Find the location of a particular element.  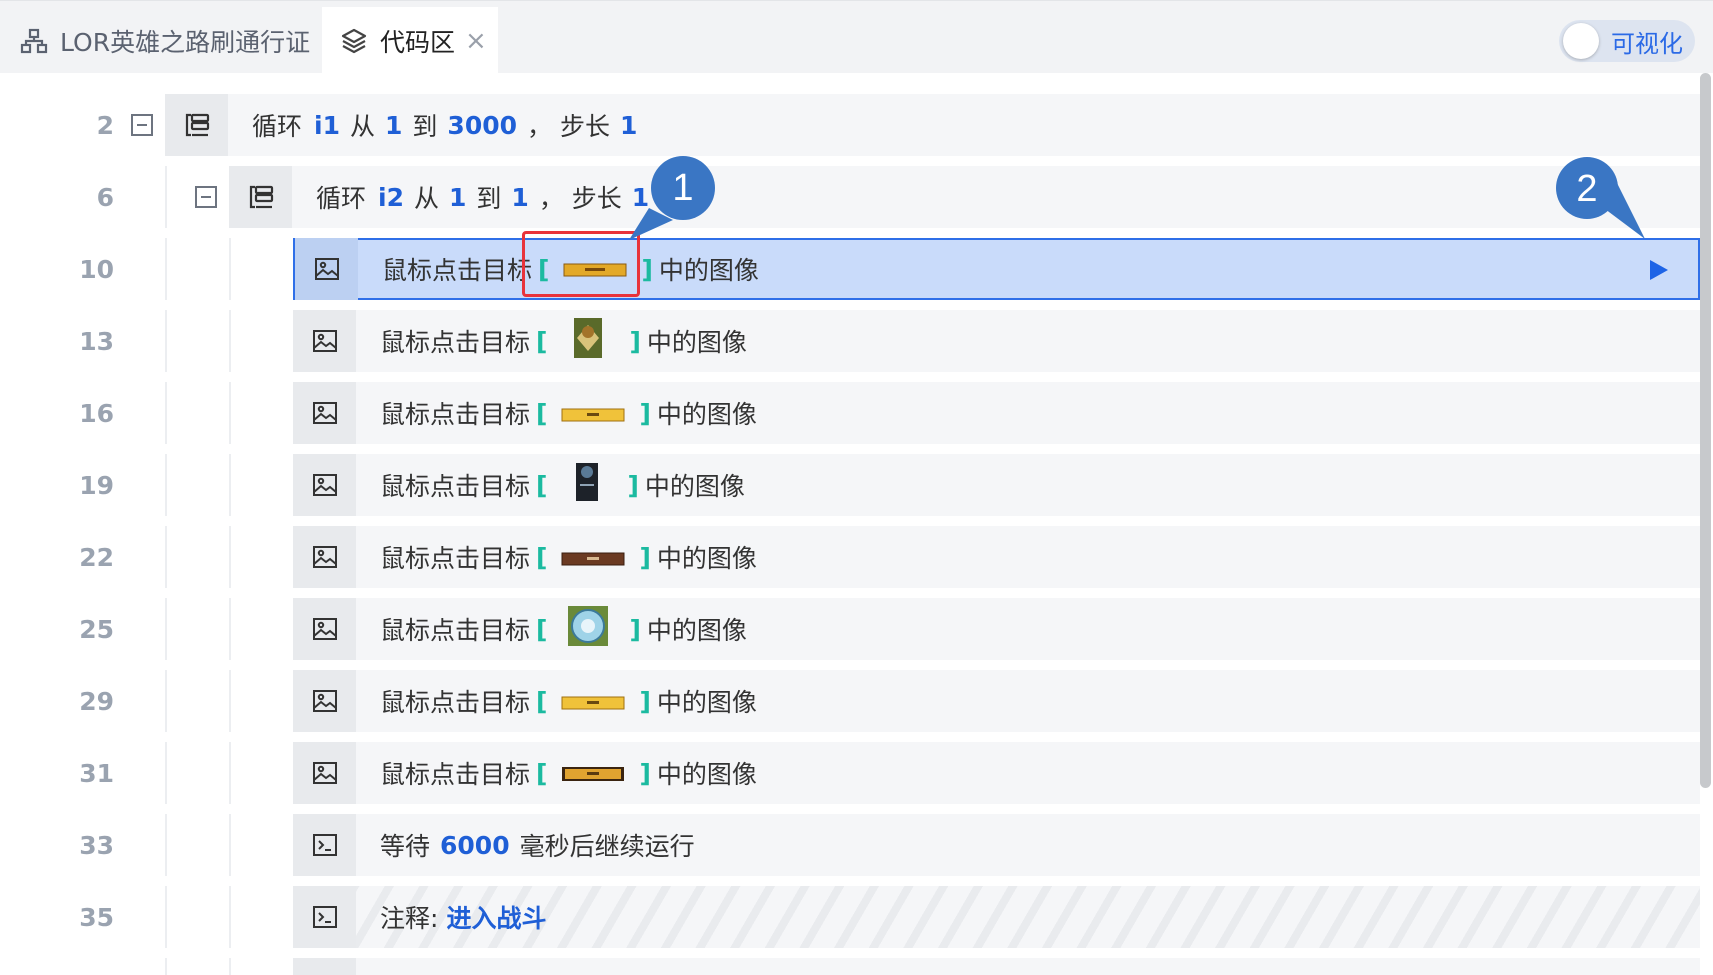

scrollbar is located at coordinates (1705, 430).